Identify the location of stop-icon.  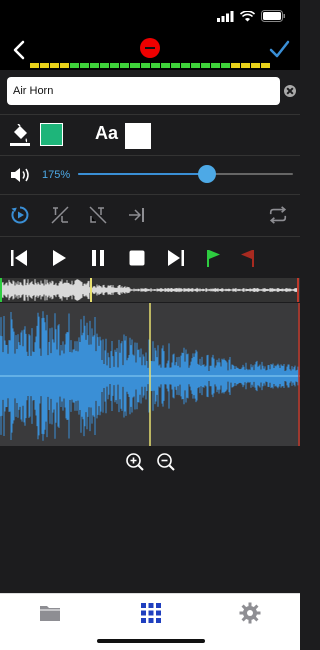
(137, 258).